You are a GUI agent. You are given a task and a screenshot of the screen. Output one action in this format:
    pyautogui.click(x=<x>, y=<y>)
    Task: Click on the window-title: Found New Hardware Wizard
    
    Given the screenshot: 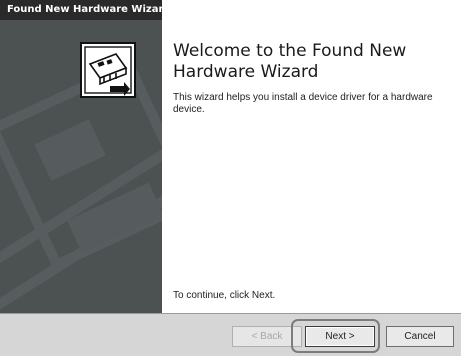 What is the action you would take?
    pyautogui.click(x=85, y=10)
    